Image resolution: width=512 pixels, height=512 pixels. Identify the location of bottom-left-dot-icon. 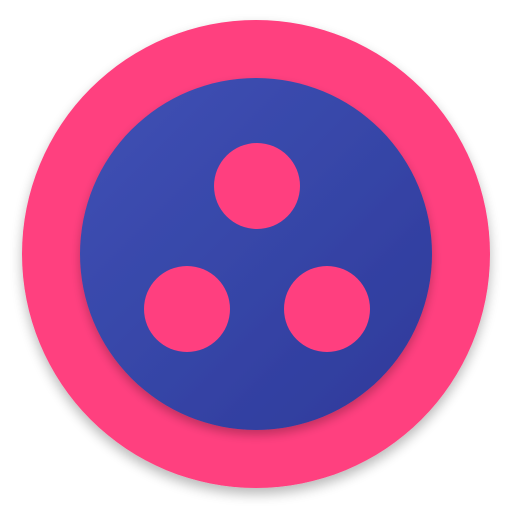
(187, 309).